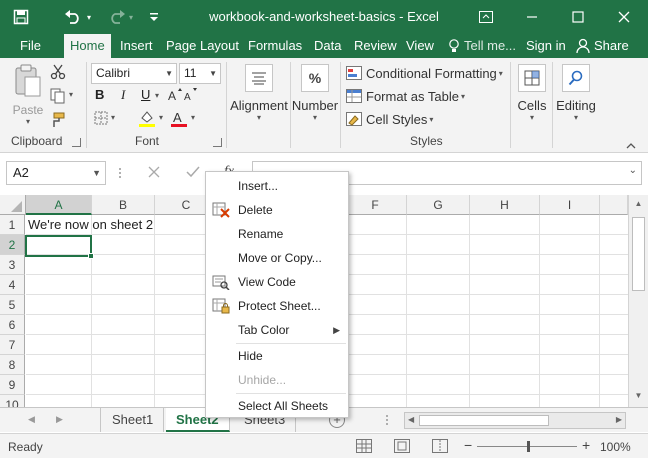 Image resolution: width=648 pixels, height=458 pixels. I want to click on zoom-slider-knob, so click(528, 446).